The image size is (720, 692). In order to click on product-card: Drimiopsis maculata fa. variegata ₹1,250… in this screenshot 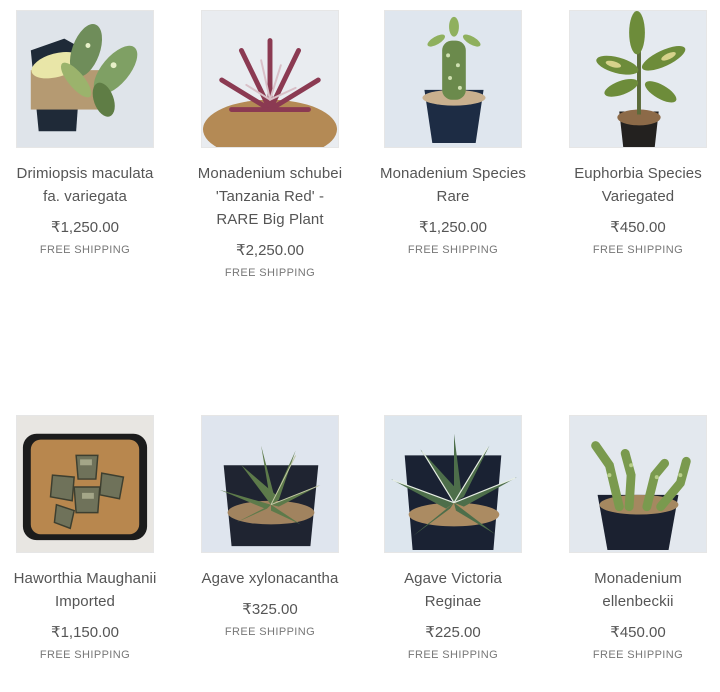, I will do `click(85, 133)`.